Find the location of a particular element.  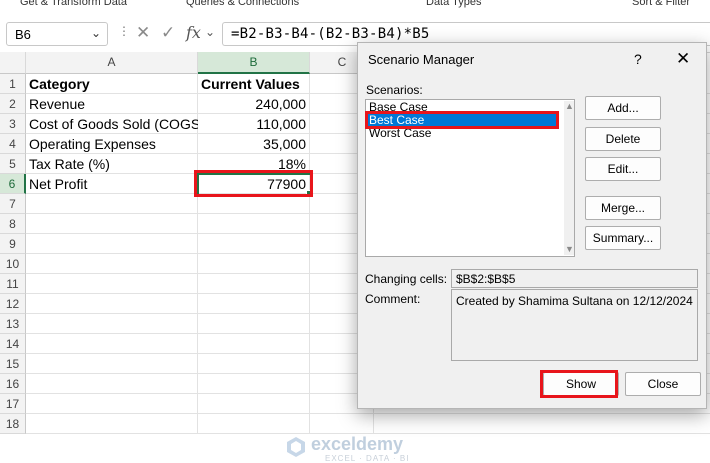

formula-bar-chevron-icon: ⌄ is located at coordinates (210, 32).